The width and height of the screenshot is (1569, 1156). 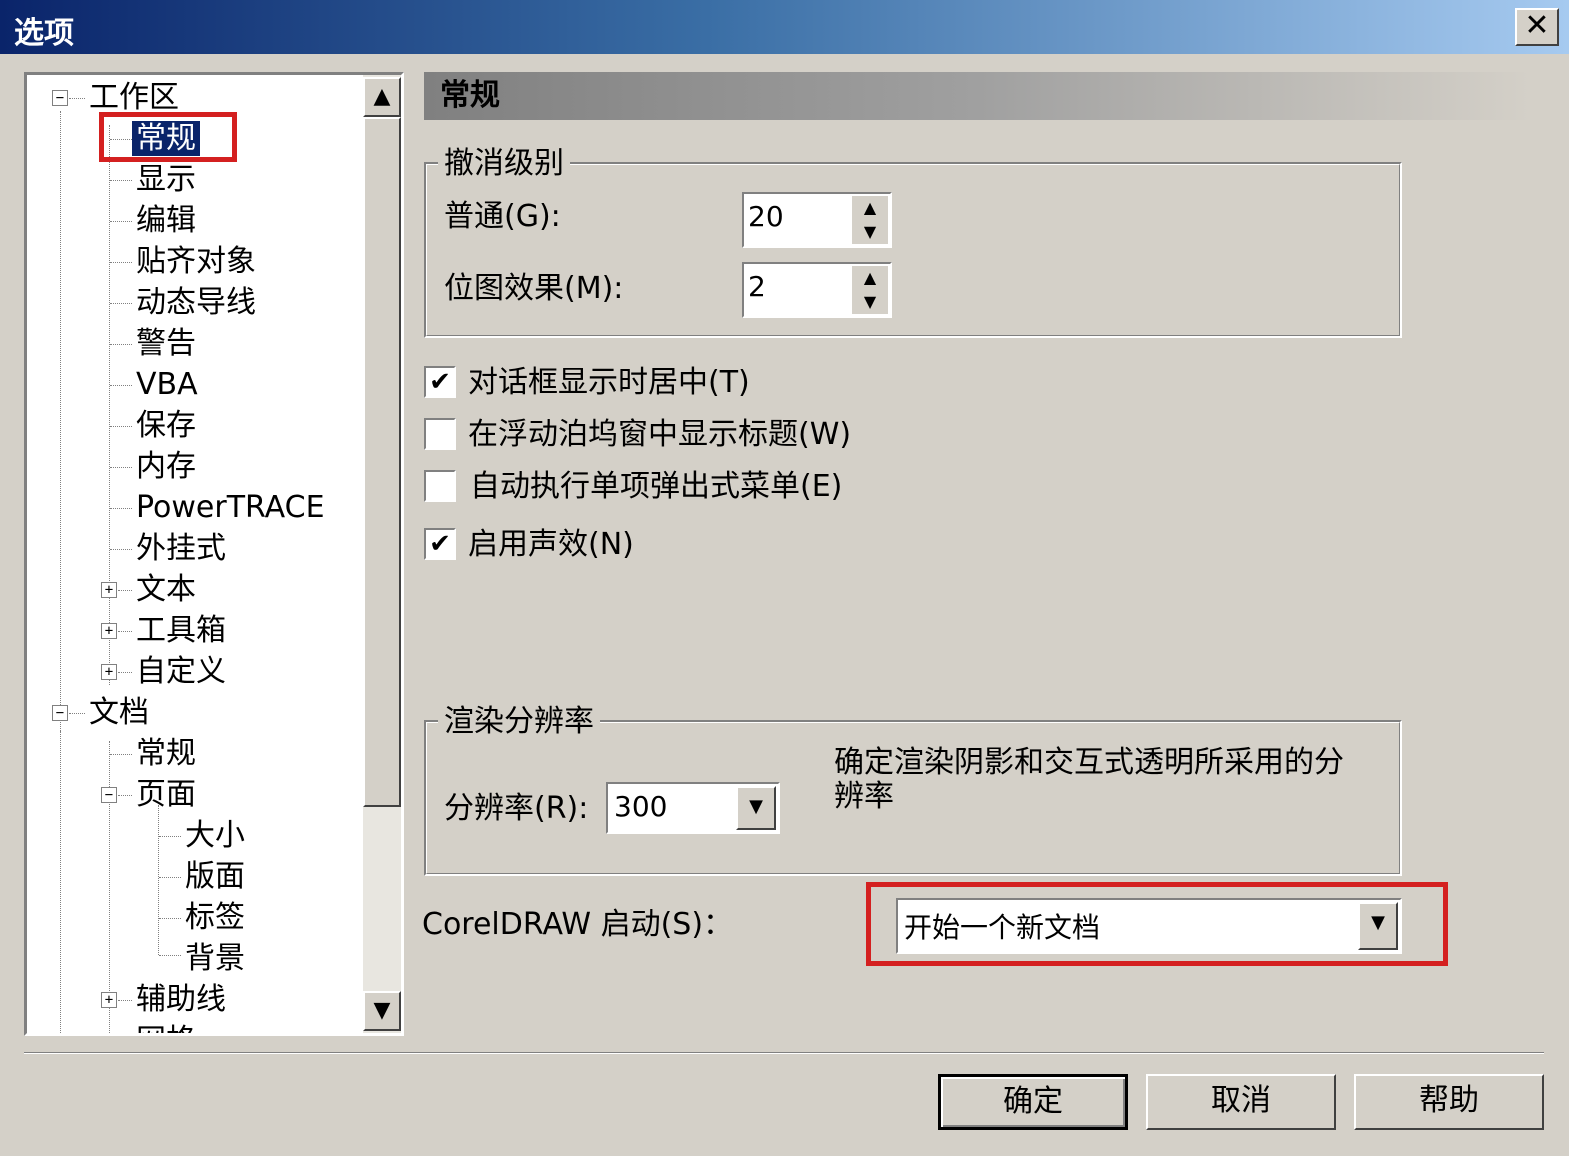 I want to click on normal-undo-spinner: 20 ▲ ▼, so click(x=817, y=220).